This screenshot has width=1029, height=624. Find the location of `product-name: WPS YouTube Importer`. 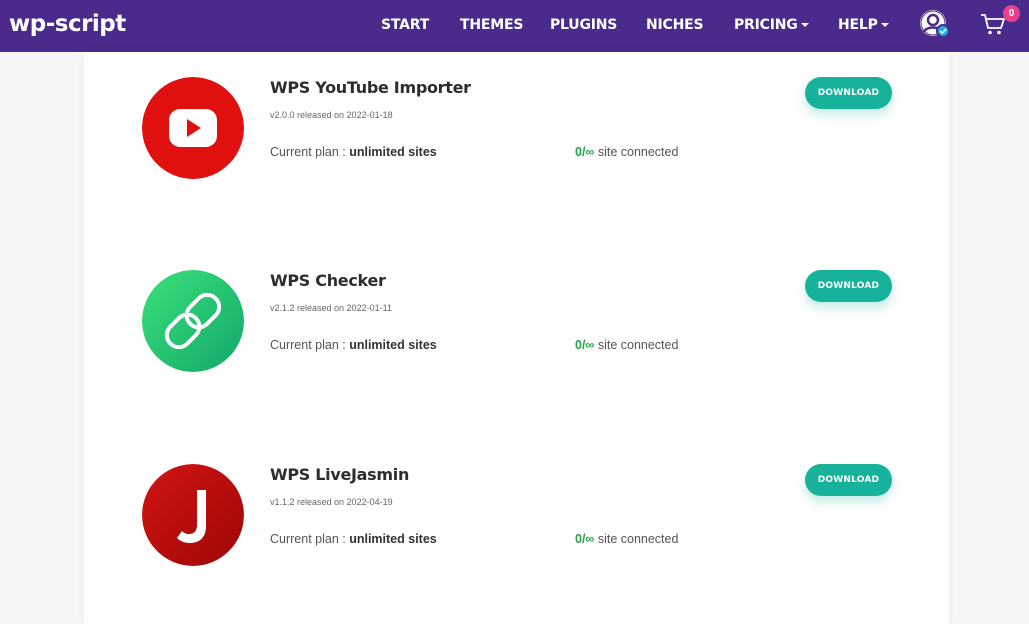

product-name: WPS YouTube Importer is located at coordinates (370, 87).